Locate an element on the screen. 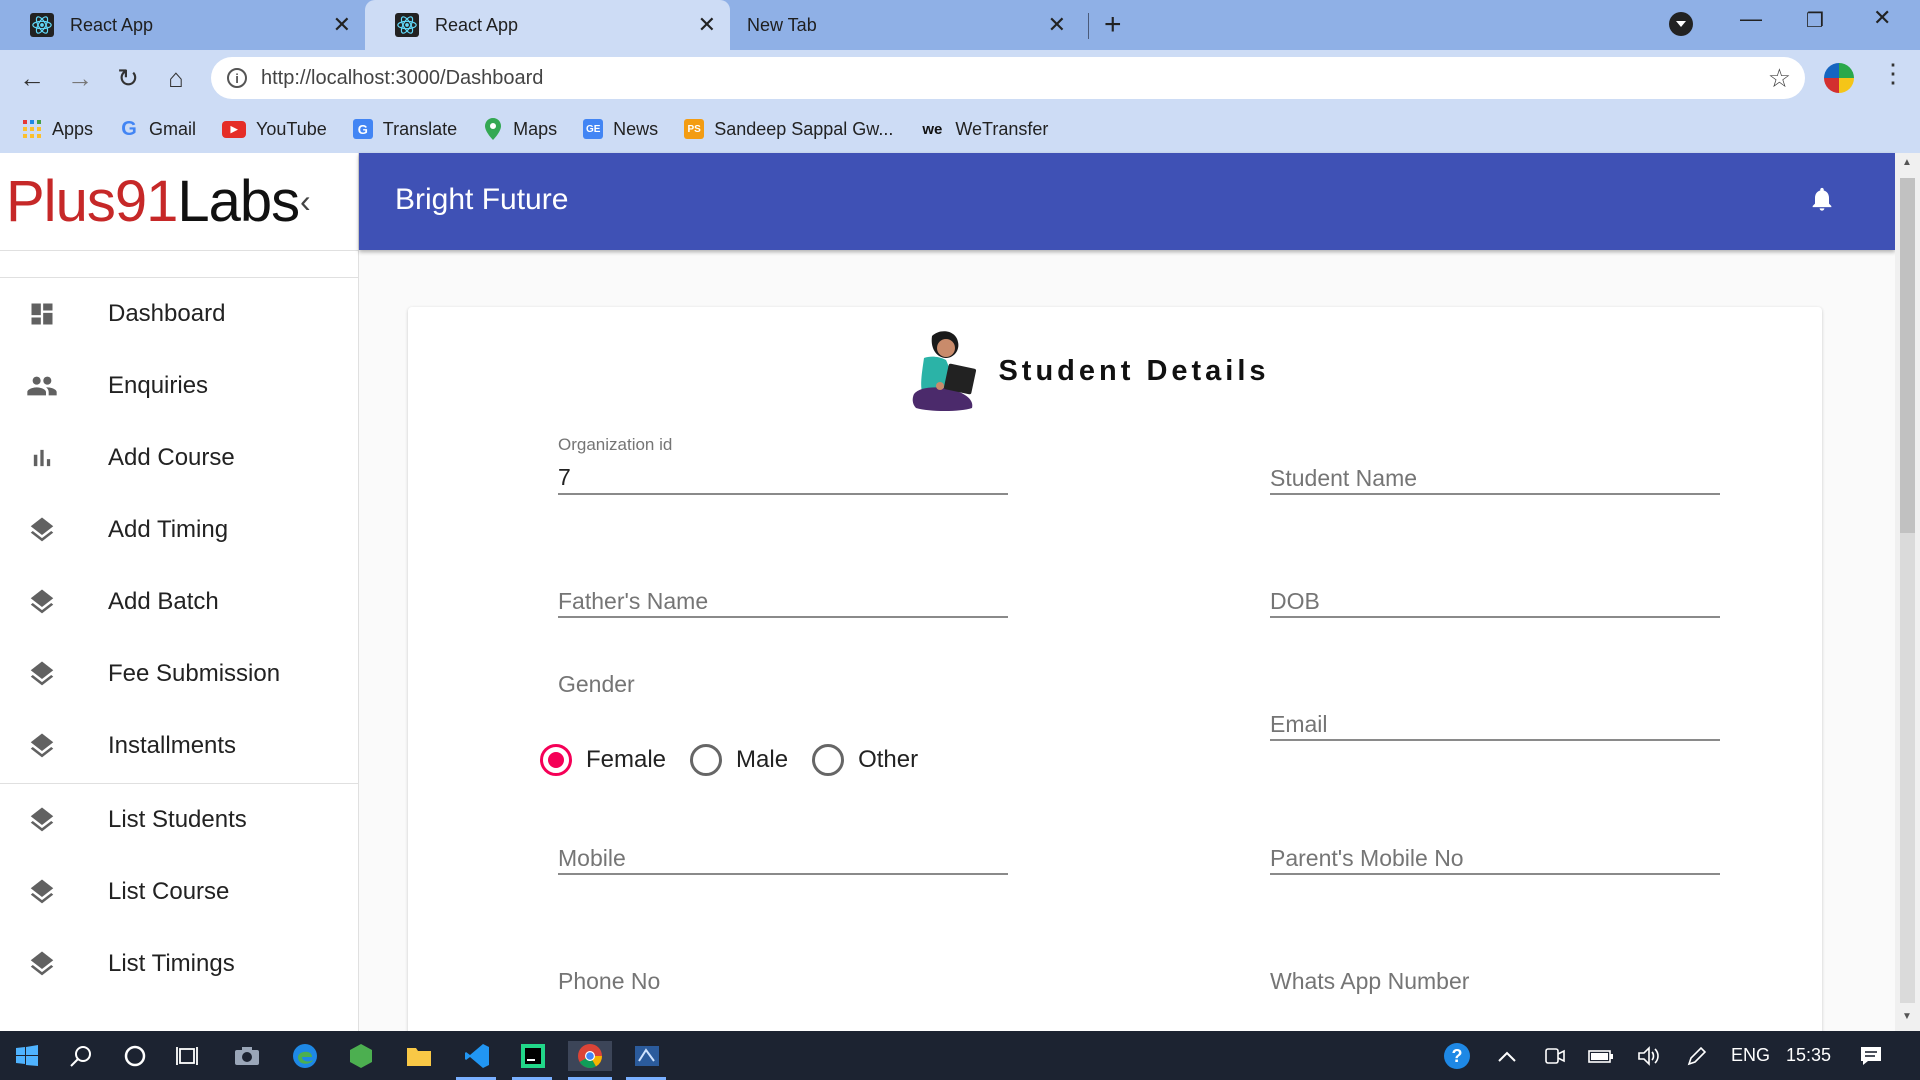 The image size is (1920, 1080). sidebar-item-fee-submission: Fee Submission is located at coordinates (179, 674).